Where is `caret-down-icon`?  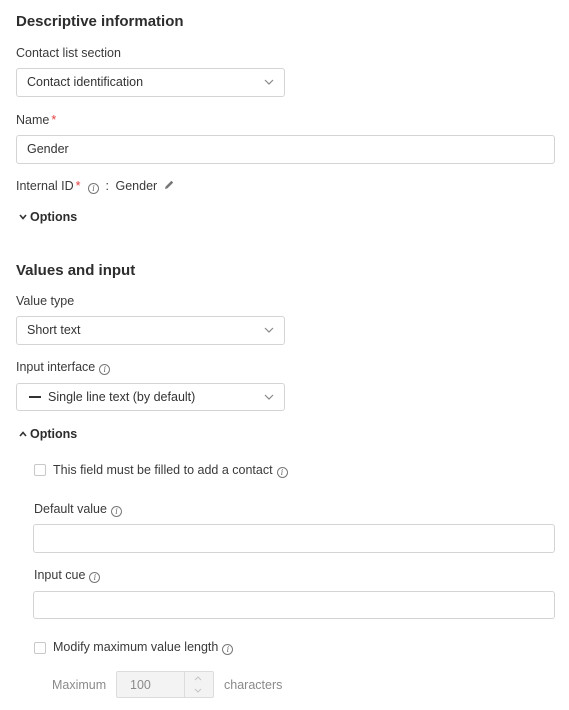
caret-down-icon is located at coordinates (23, 217).